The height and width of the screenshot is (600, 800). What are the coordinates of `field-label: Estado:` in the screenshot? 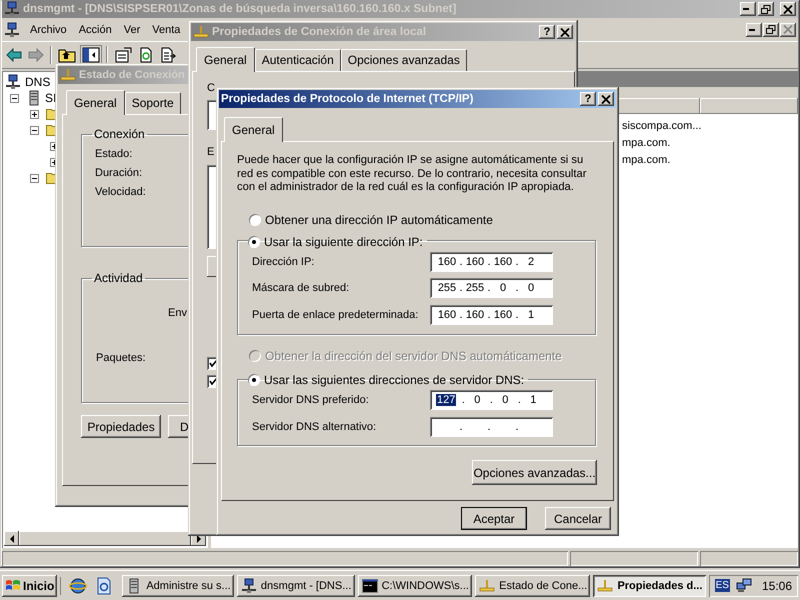 It's located at (113, 154).